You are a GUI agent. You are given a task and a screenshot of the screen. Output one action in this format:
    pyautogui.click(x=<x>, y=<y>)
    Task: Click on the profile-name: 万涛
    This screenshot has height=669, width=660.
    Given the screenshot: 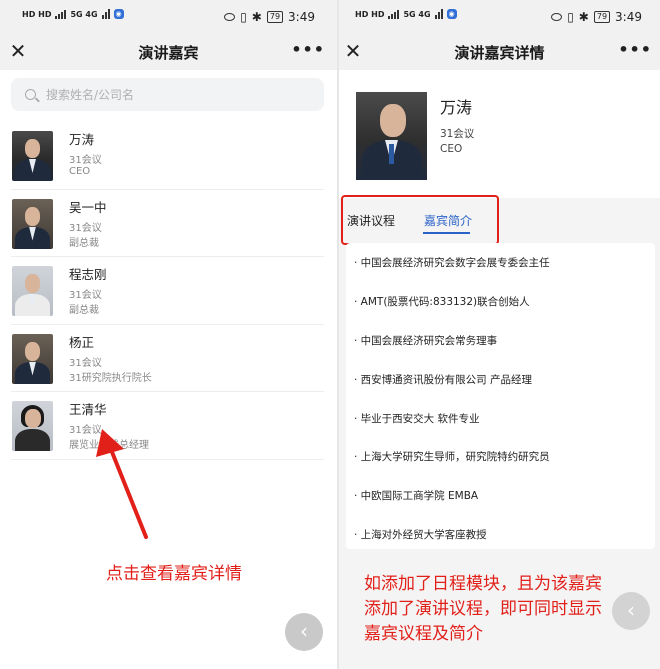 What is the action you would take?
    pyautogui.click(x=456, y=107)
    